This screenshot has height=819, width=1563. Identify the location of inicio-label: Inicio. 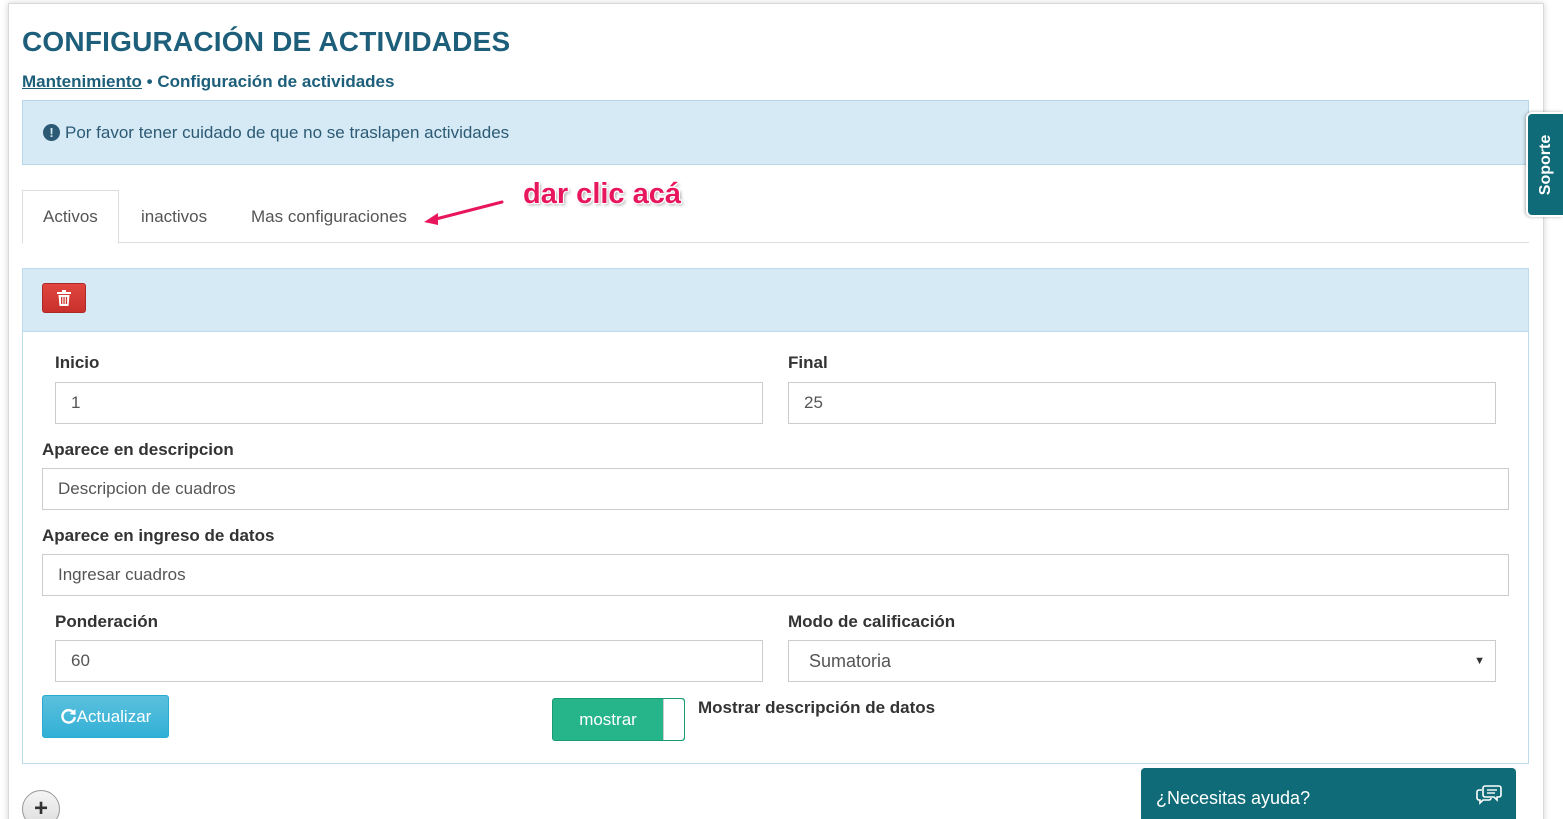
(77, 362).